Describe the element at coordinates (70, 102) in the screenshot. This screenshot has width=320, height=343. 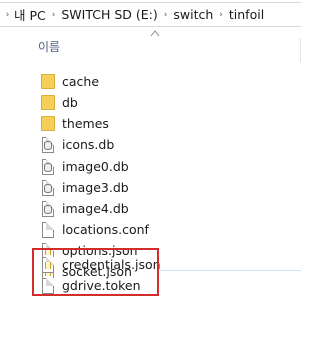
I see `file-name: db` at that location.